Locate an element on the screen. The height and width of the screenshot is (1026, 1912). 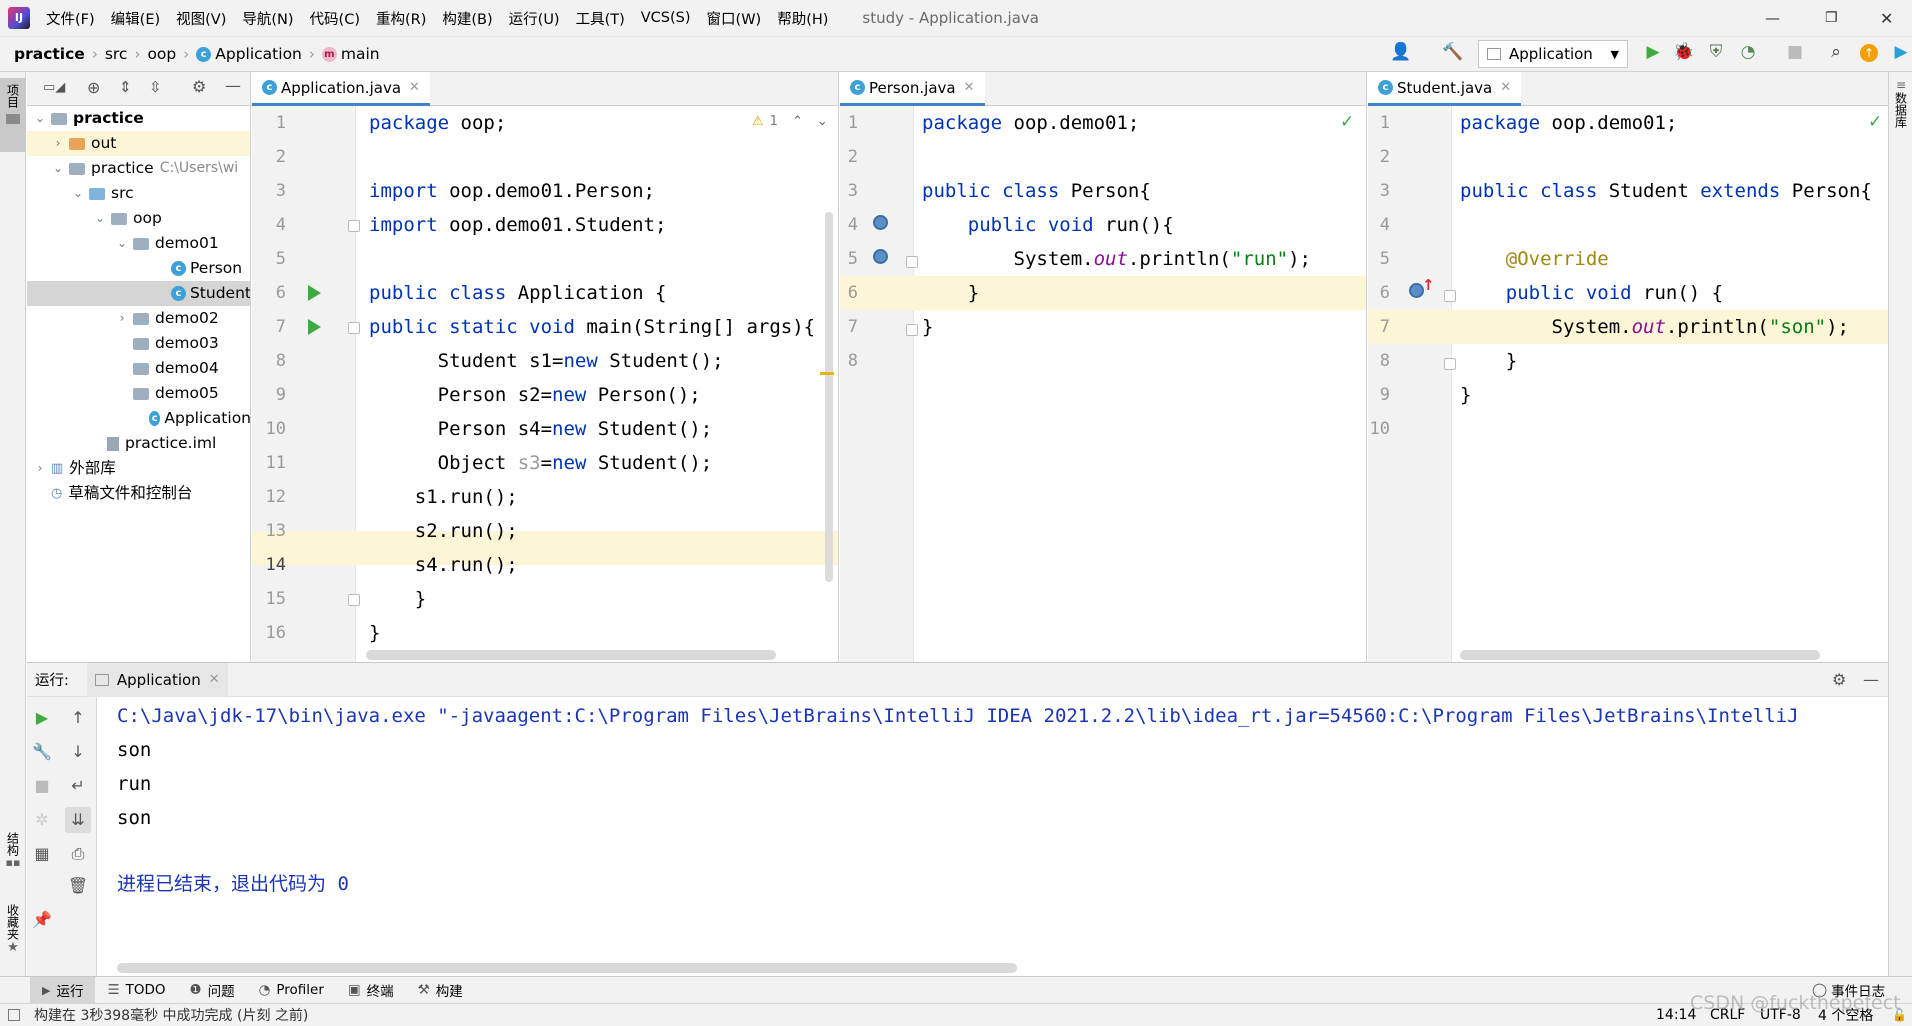
vertical-scrollbar is located at coordinates (829, 397).